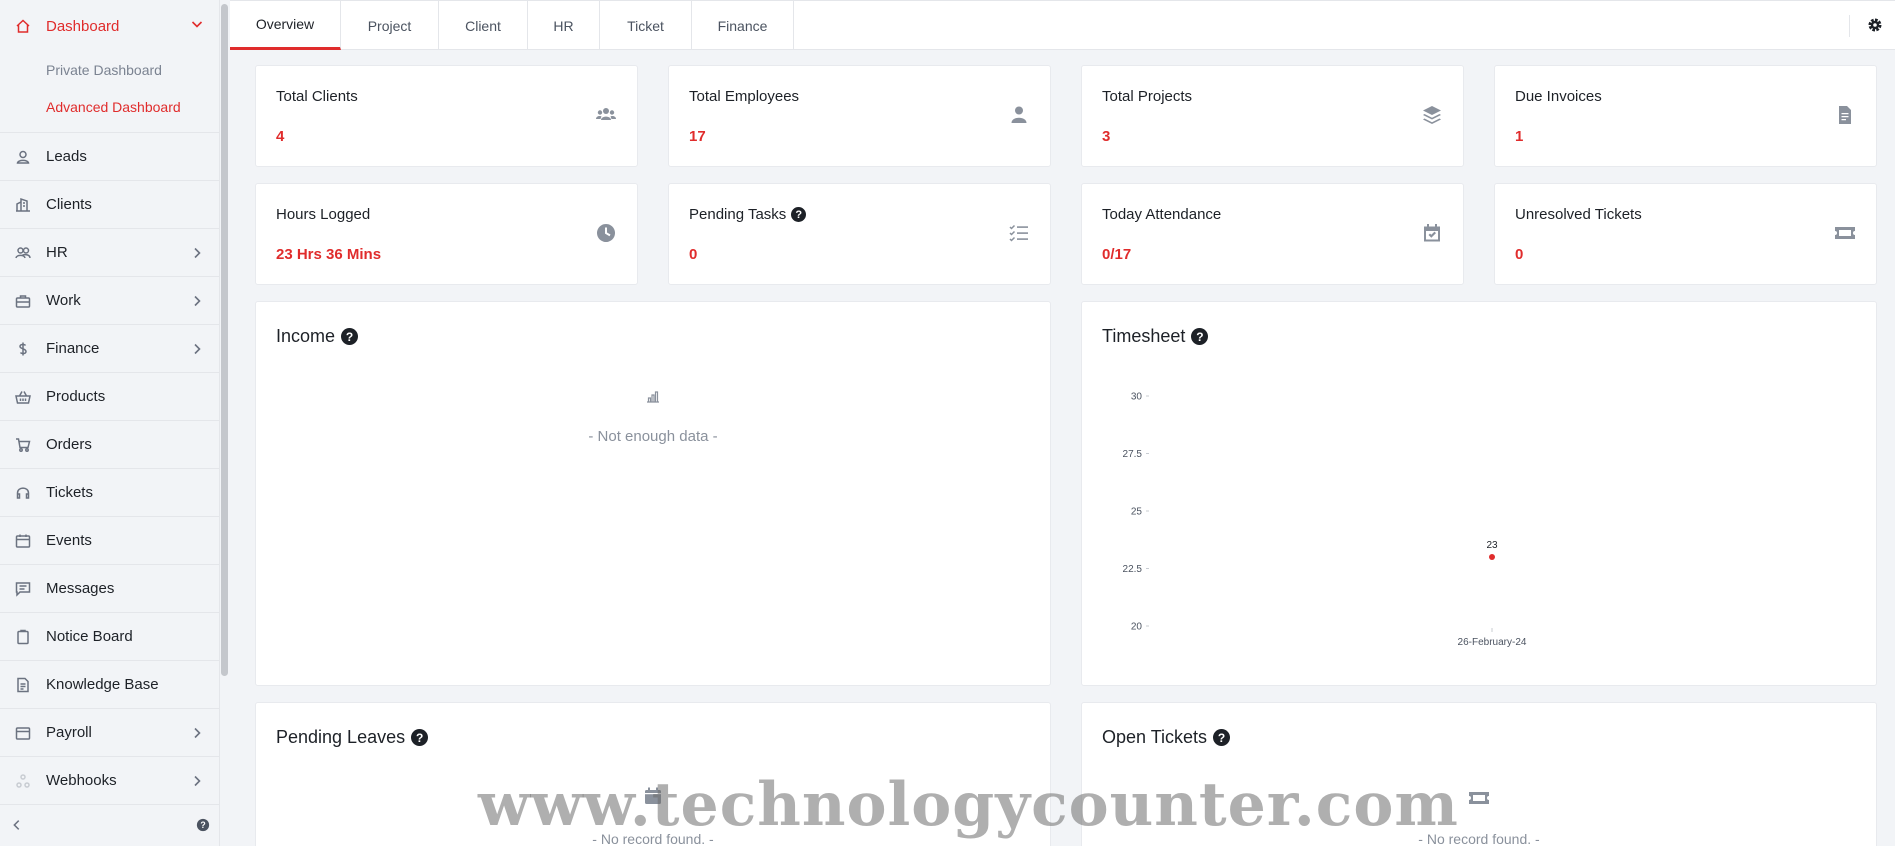  What do you see at coordinates (224, 340) in the screenshot?
I see `sidebar-scrollbar` at bounding box center [224, 340].